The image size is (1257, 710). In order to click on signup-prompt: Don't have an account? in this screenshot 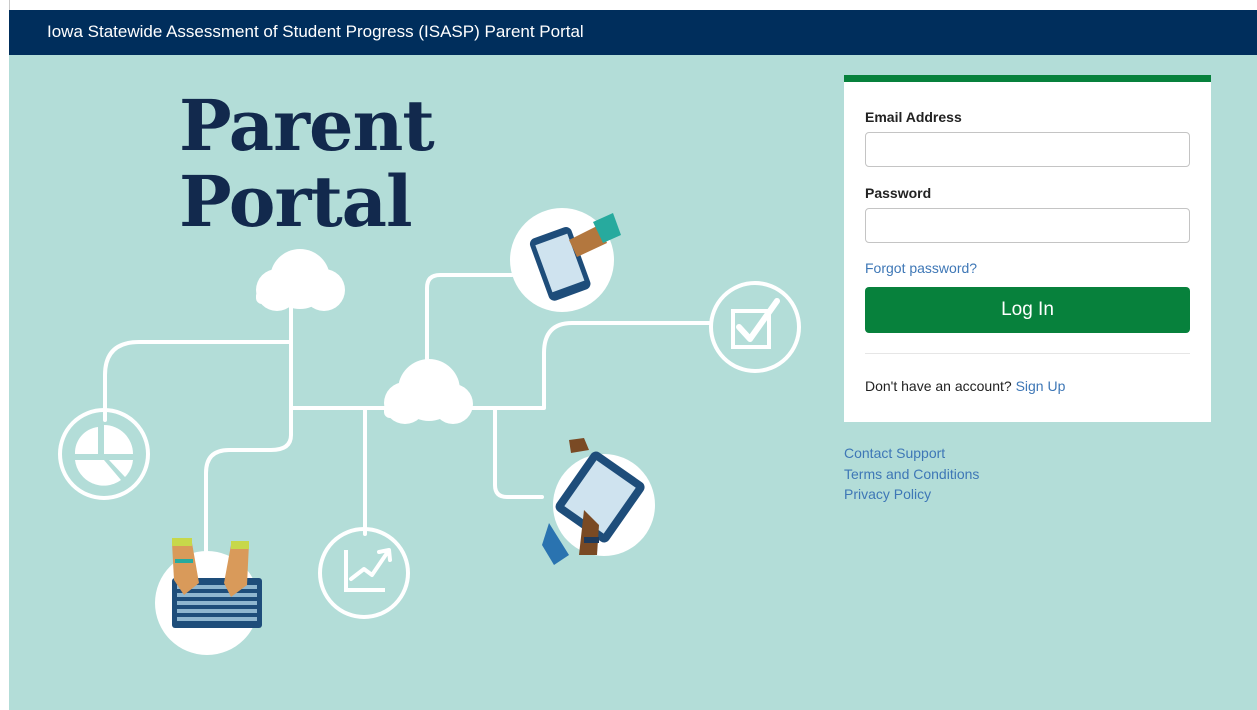, I will do `click(938, 386)`.